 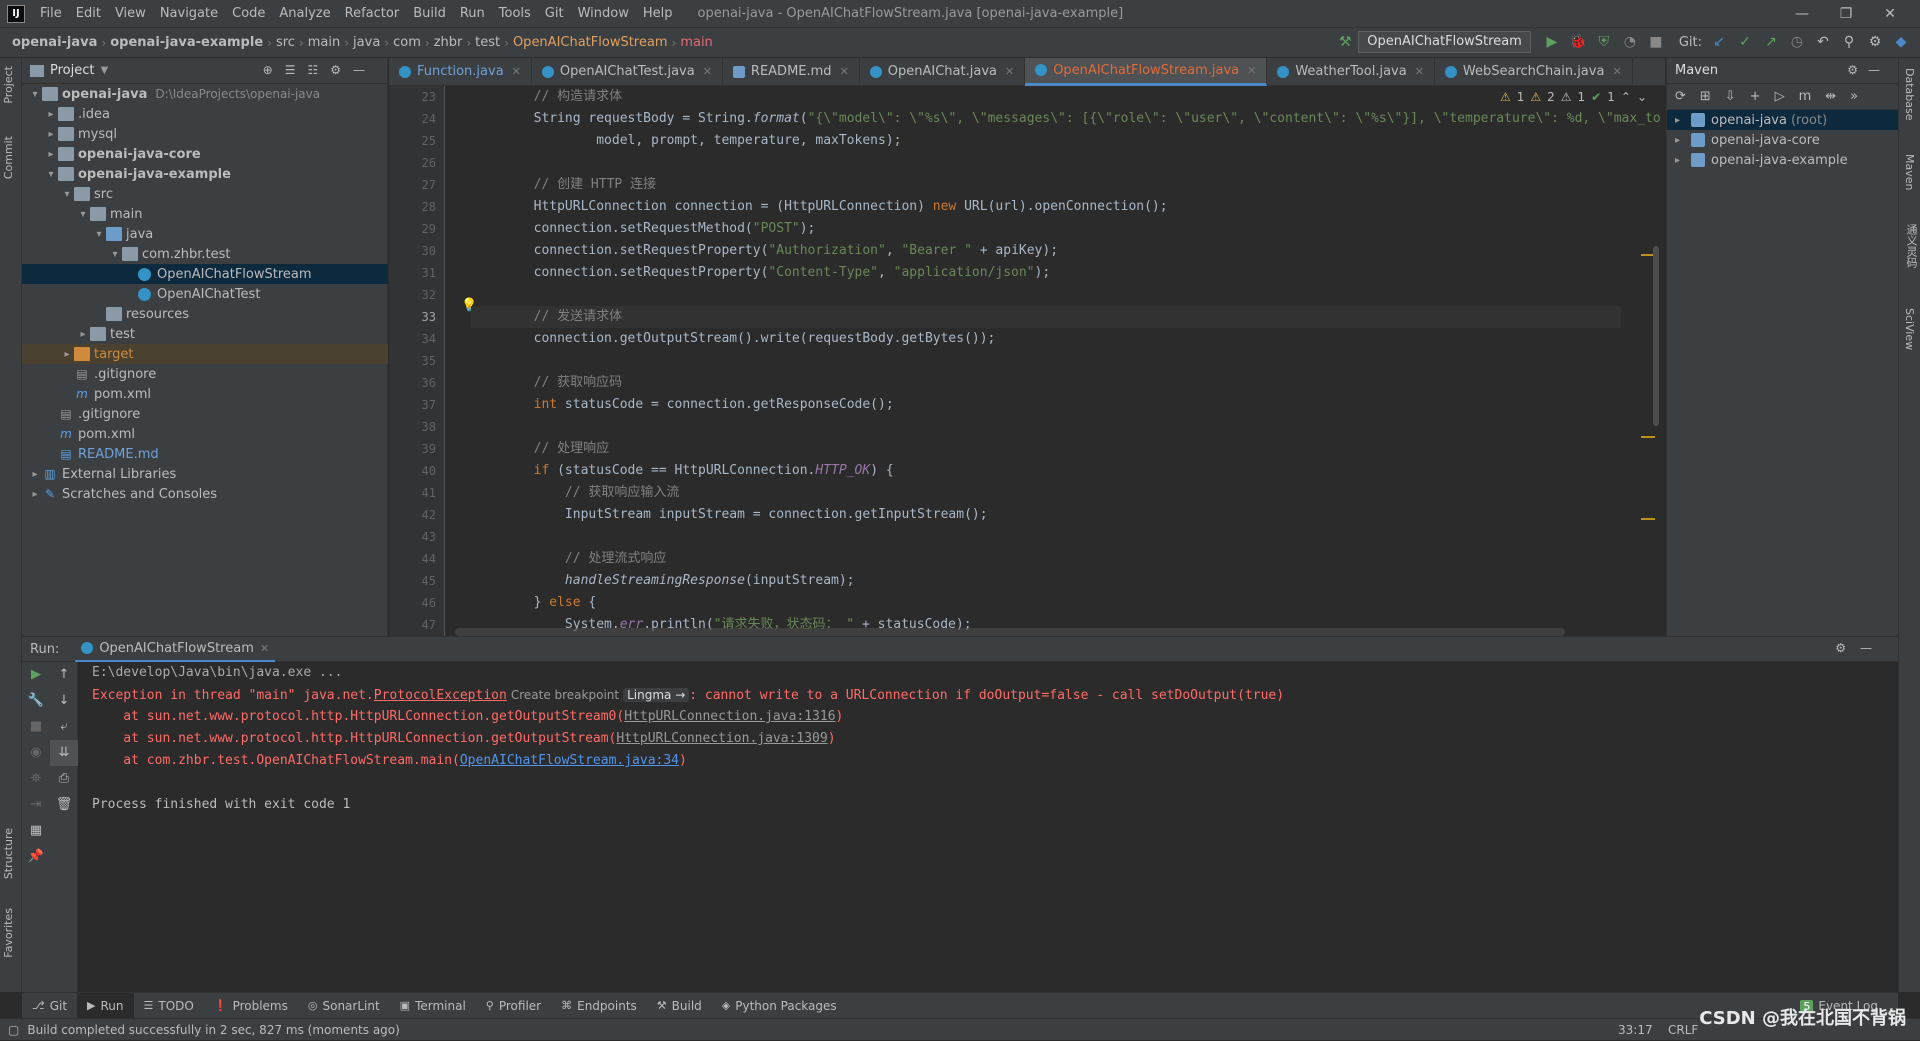 I want to click on project-tool-tab: Project, so click(x=8, y=85).